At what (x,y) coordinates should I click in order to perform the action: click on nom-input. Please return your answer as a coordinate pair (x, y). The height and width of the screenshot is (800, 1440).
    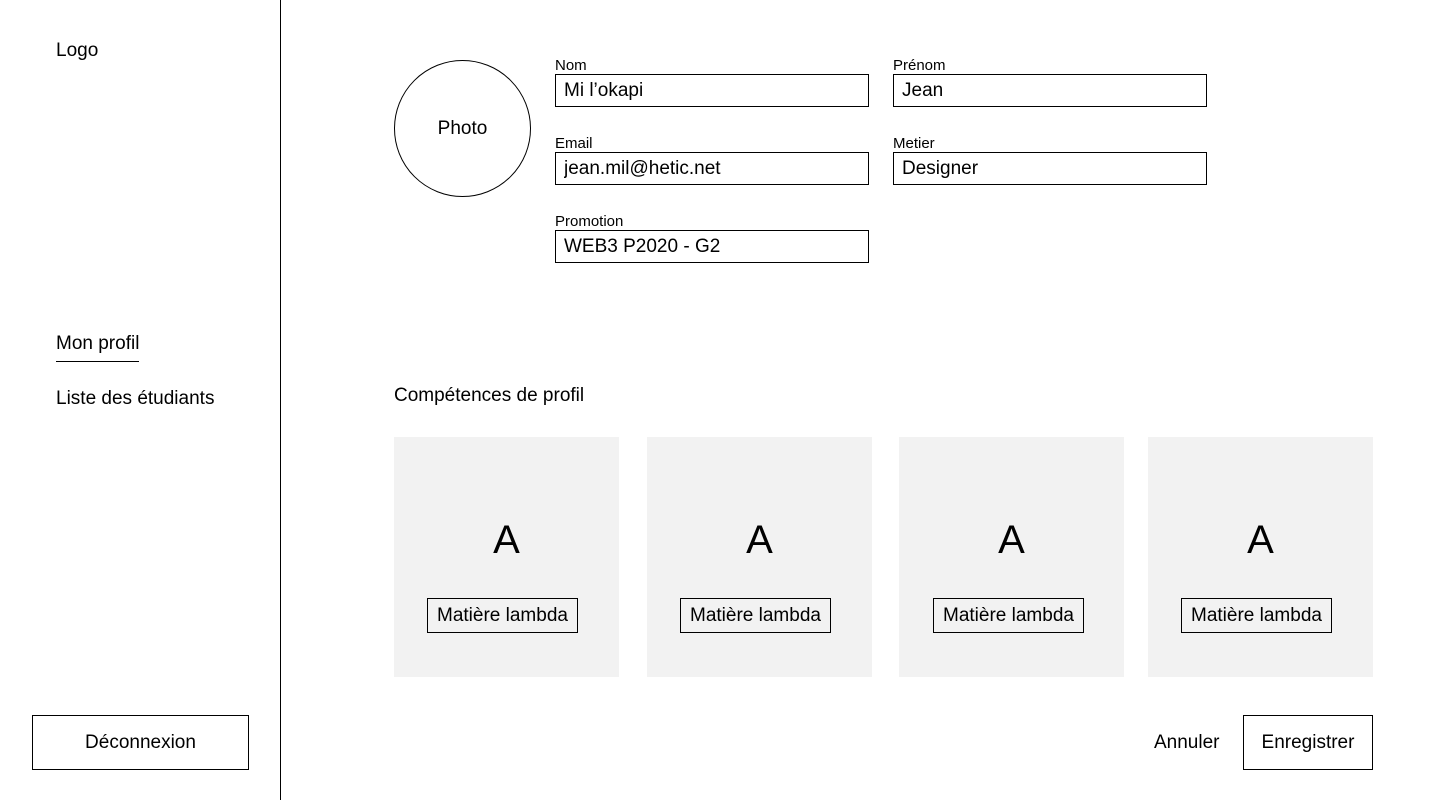
    Looking at the image, I should click on (712, 90).